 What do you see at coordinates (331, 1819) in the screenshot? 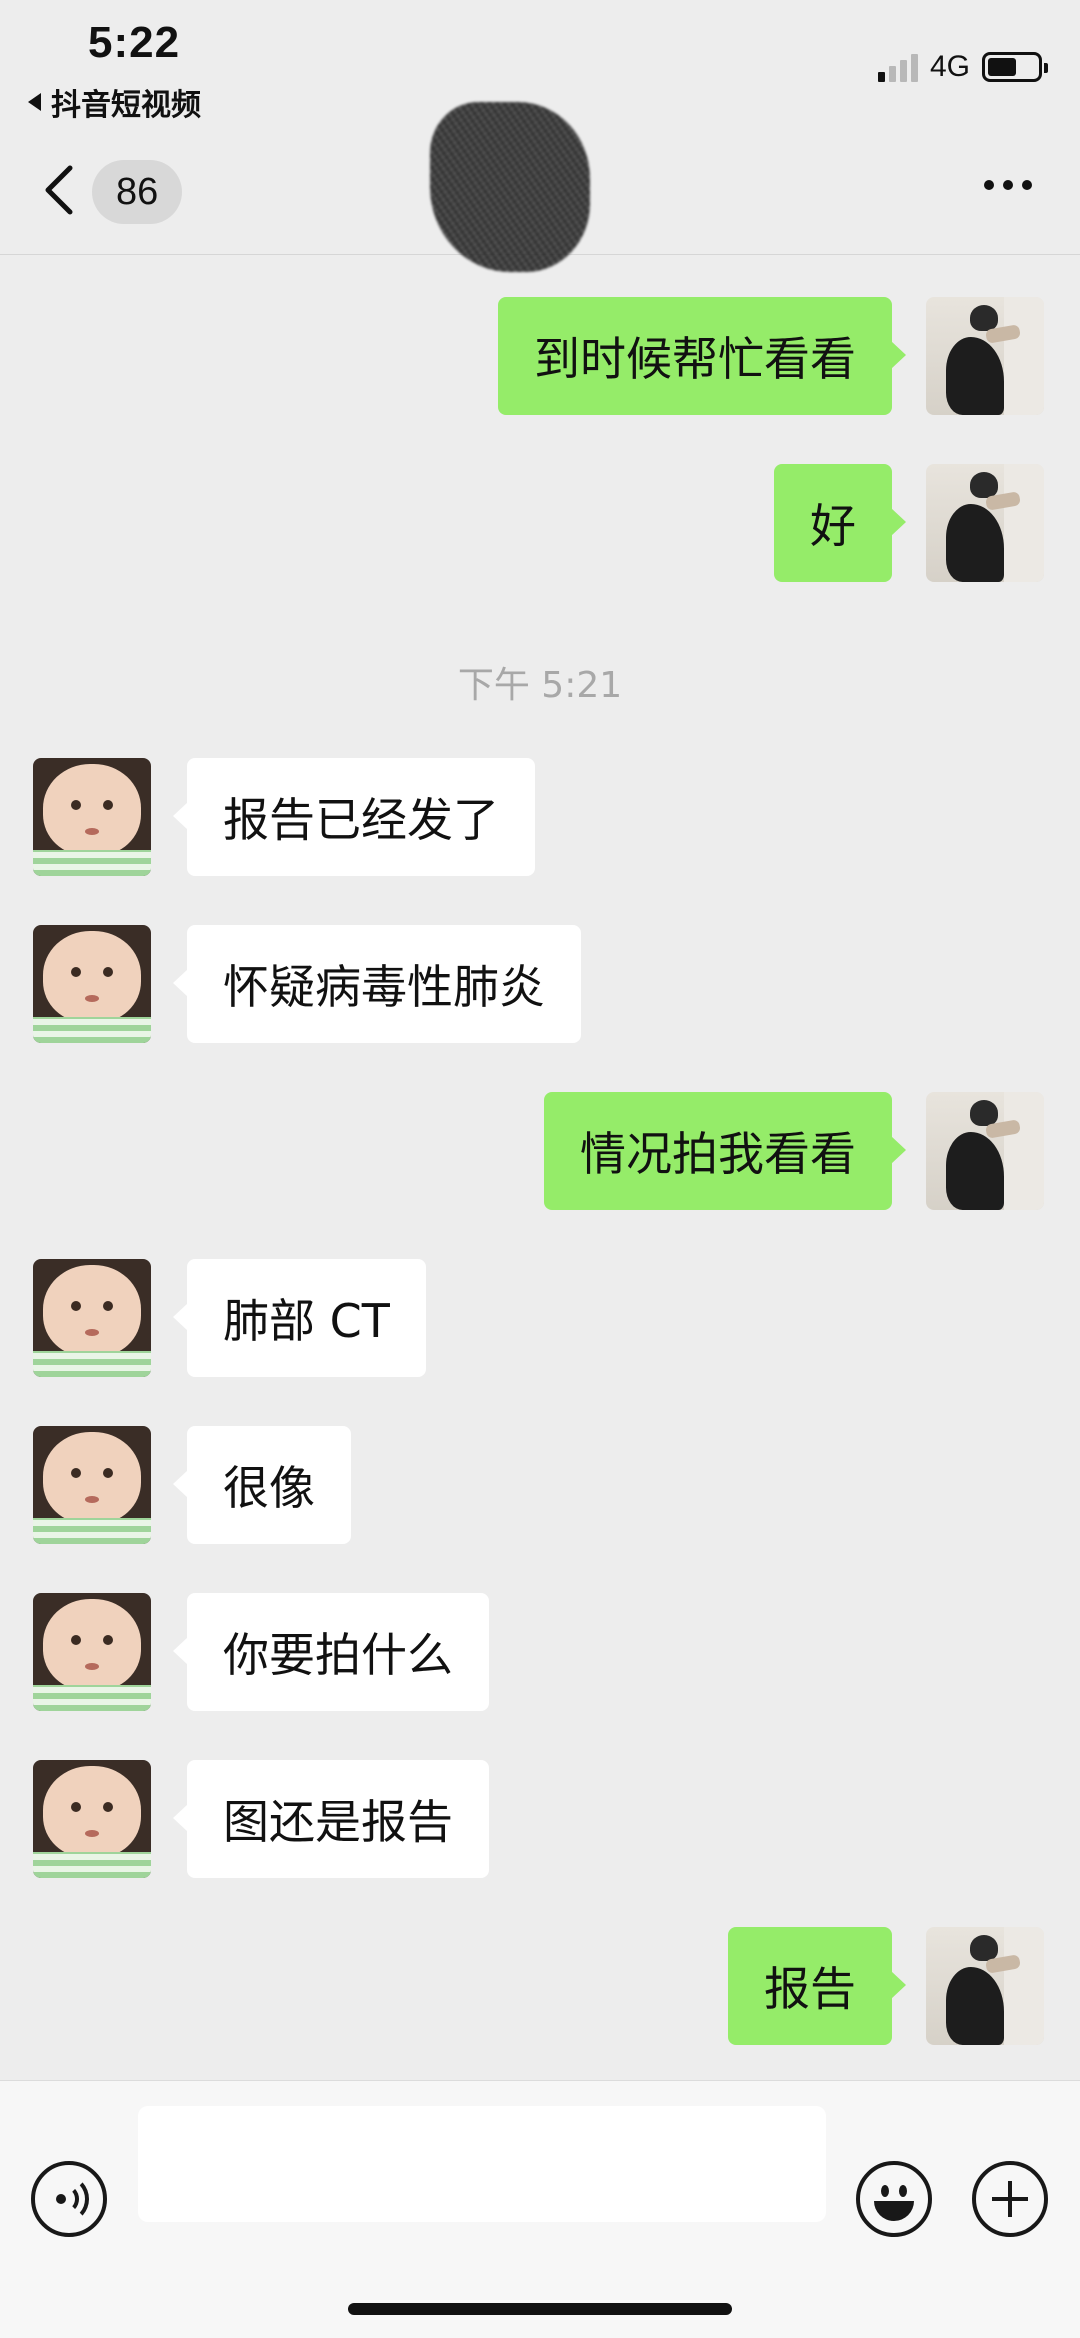
I see `message-bubble: 图还是报告` at bounding box center [331, 1819].